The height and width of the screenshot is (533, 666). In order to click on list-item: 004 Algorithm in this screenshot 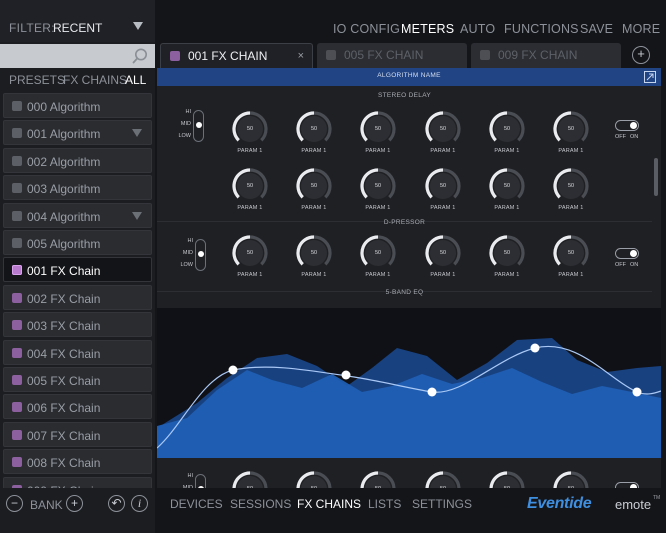, I will do `click(77, 215)`.